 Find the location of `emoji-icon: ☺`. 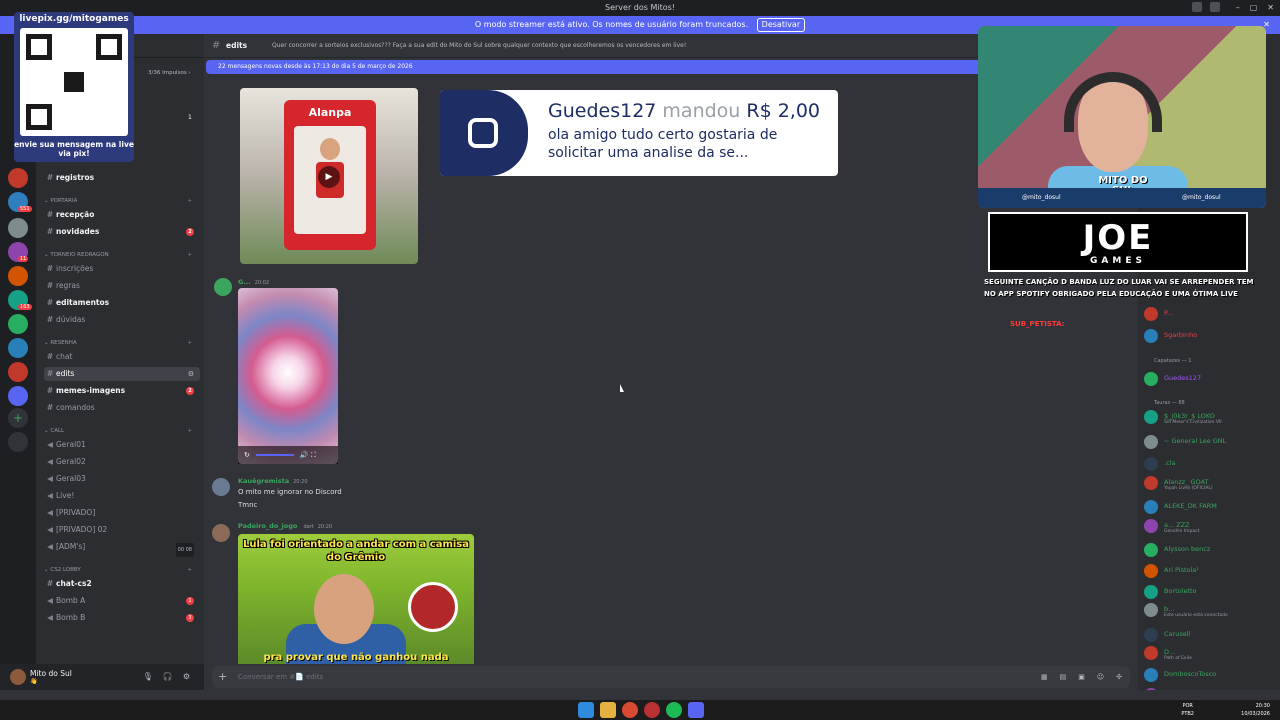

emoji-icon: ☺ is located at coordinates (1100, 677).